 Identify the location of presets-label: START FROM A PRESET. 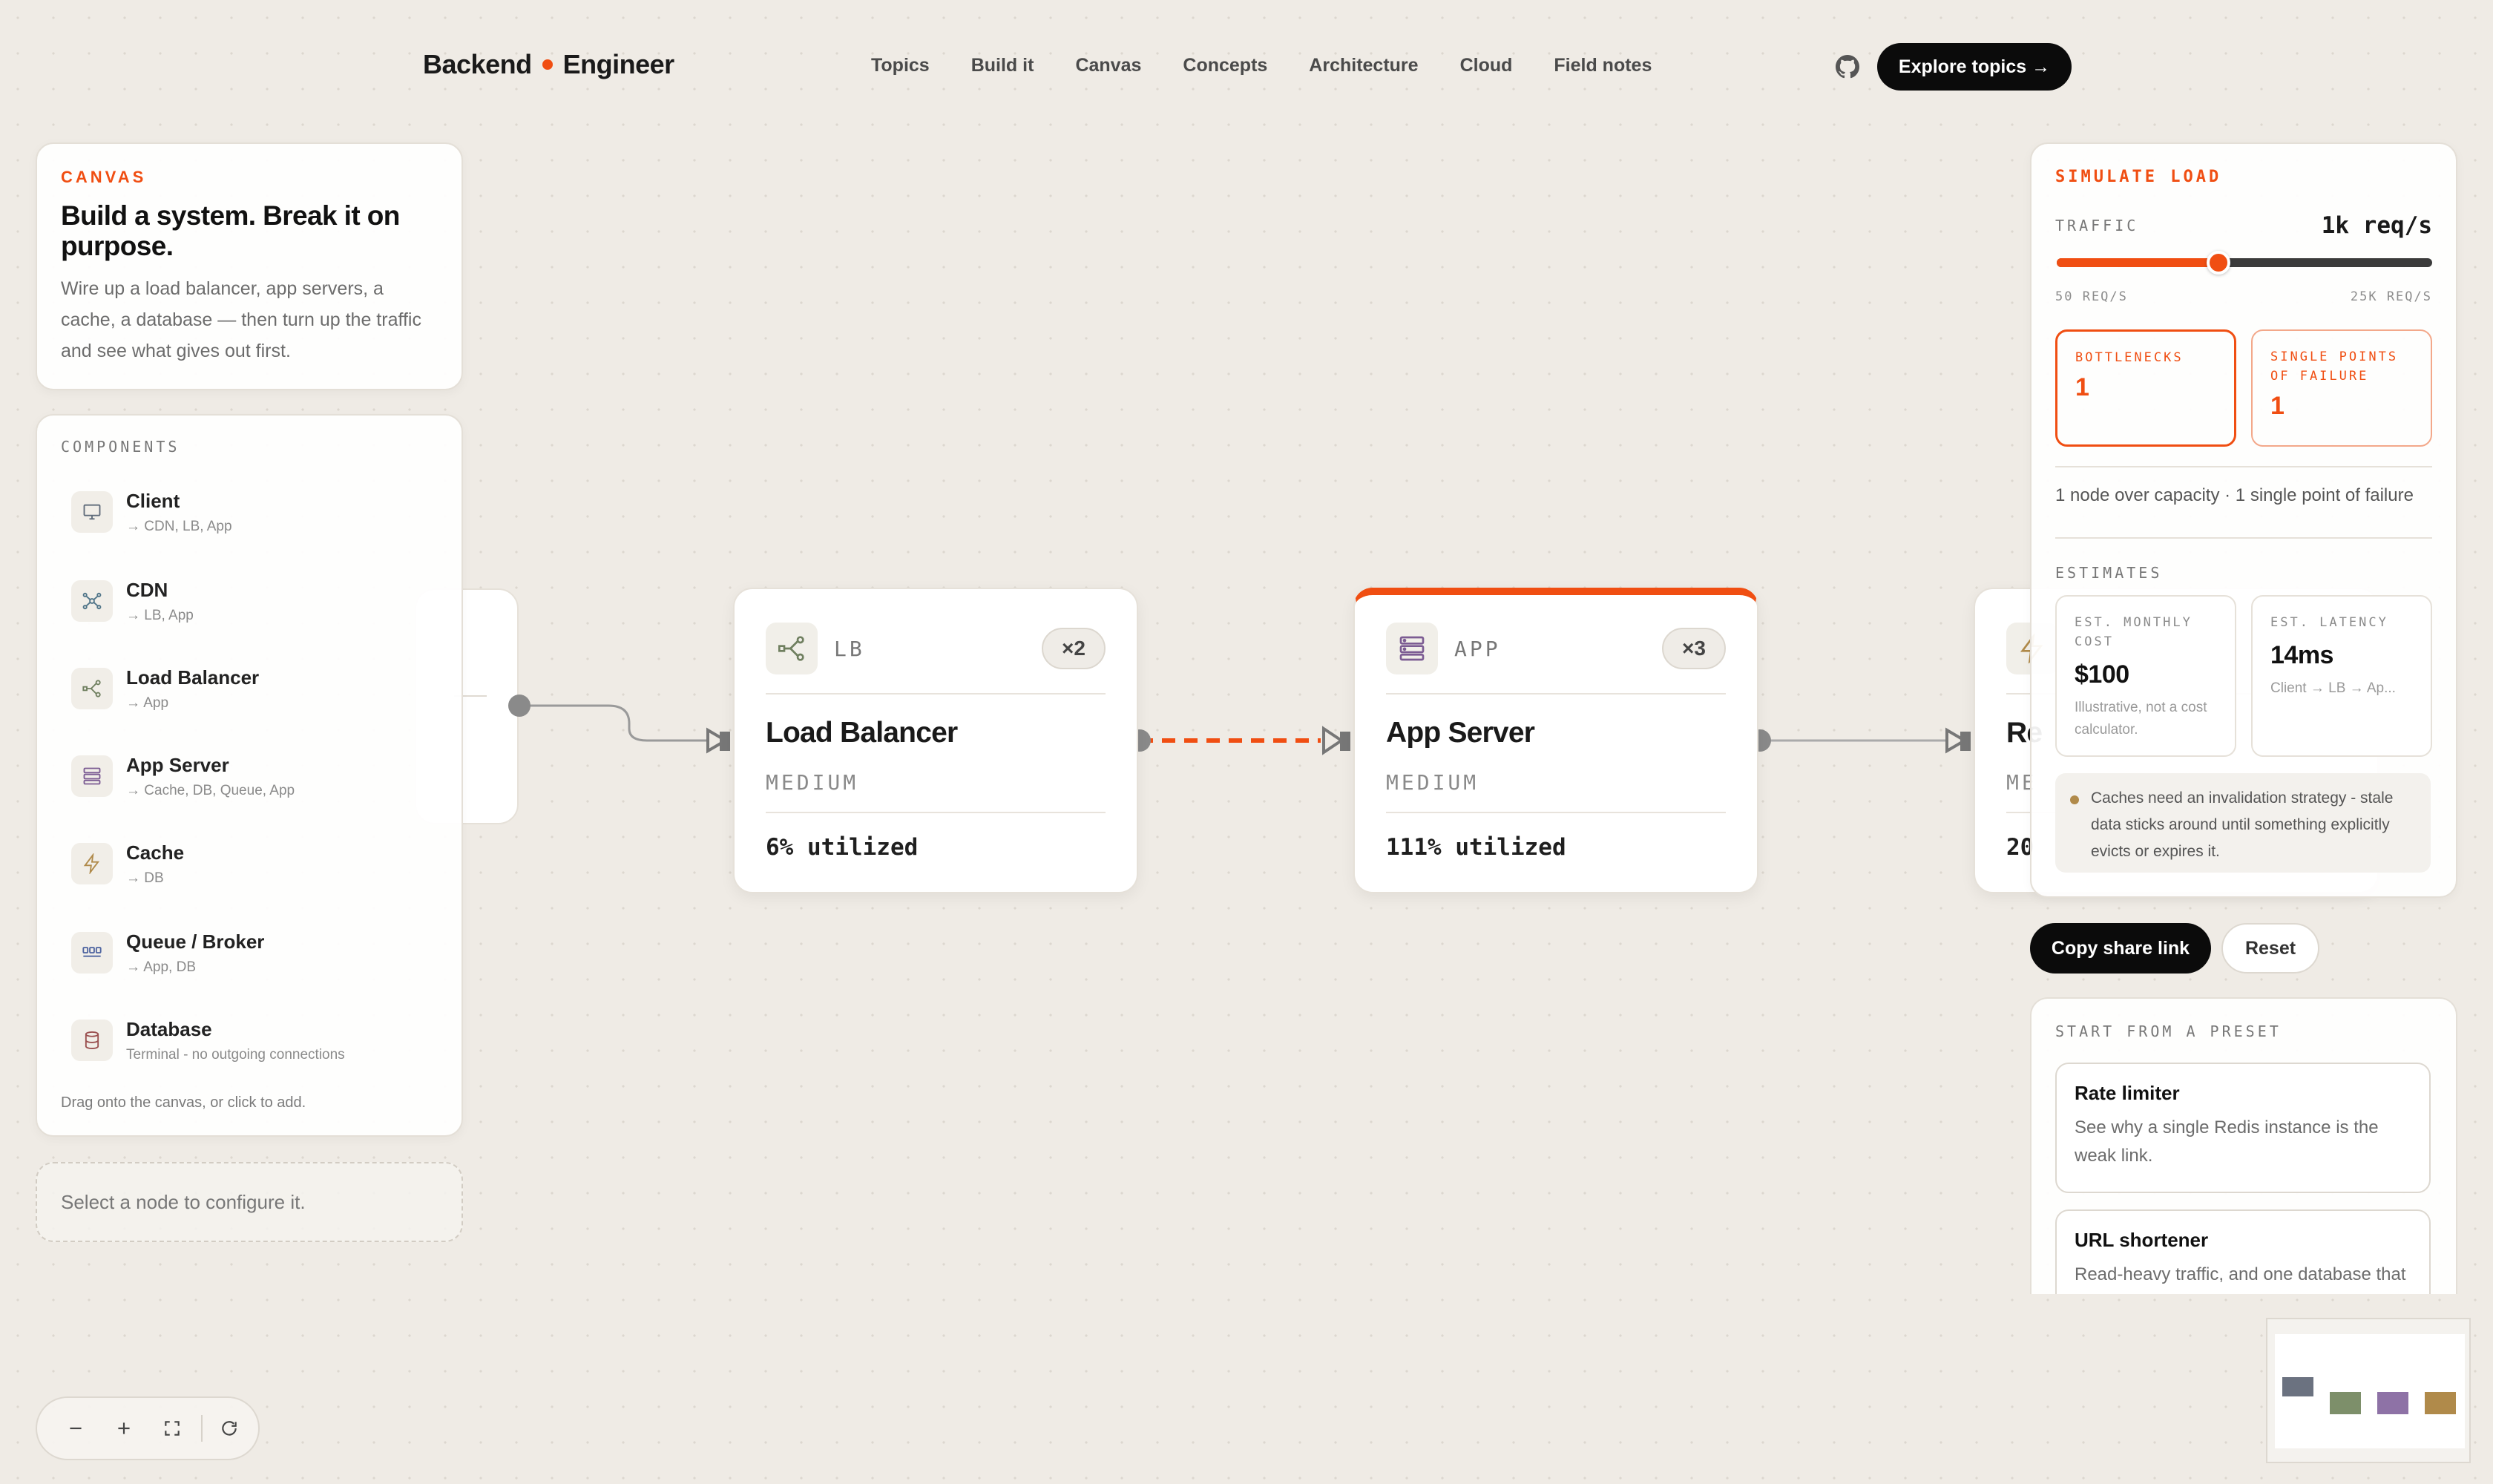
(2168, 1031).